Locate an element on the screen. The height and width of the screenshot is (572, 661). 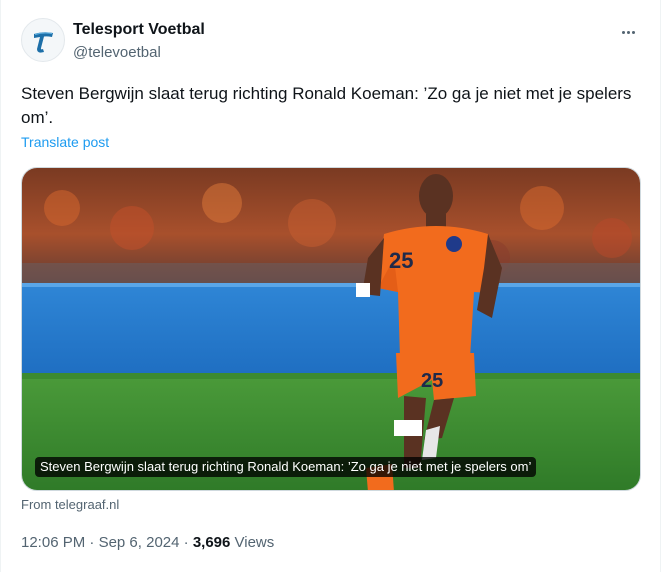
views-count: 3,696 is located at coordinates (211, 542).